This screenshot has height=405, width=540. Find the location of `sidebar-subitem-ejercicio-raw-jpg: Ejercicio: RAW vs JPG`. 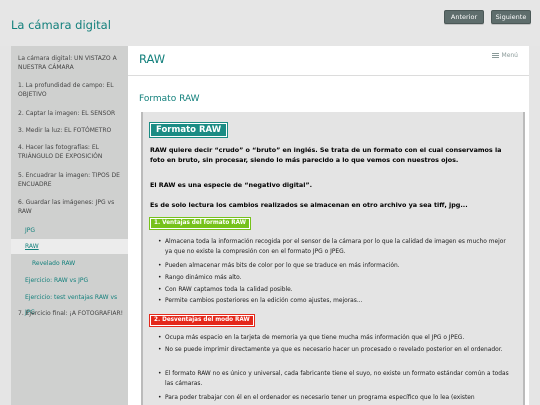

sidebar-subitem-ejercicio-raw-jpg: Ejercicio: RAW vs JPG is located at coordinates (69, 280).